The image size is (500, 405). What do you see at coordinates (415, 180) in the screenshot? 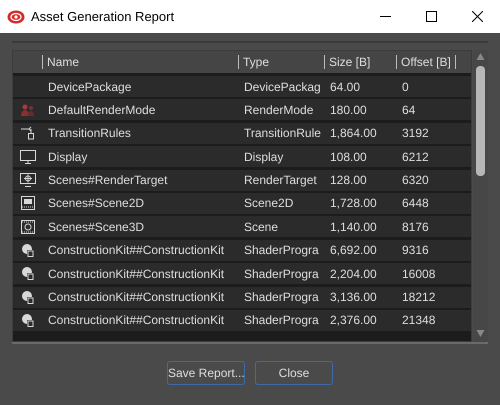
I see `table-cell-text: 6320` at bounding box center [415, 180].